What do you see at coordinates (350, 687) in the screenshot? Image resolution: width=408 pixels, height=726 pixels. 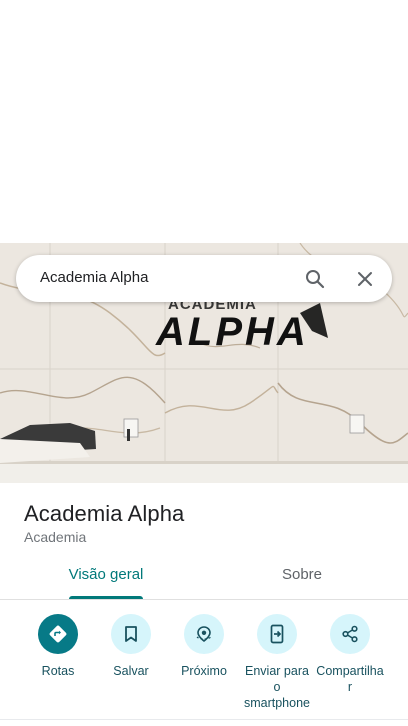 I see `share-label-line-2: r` at bounding box center [350, 687].